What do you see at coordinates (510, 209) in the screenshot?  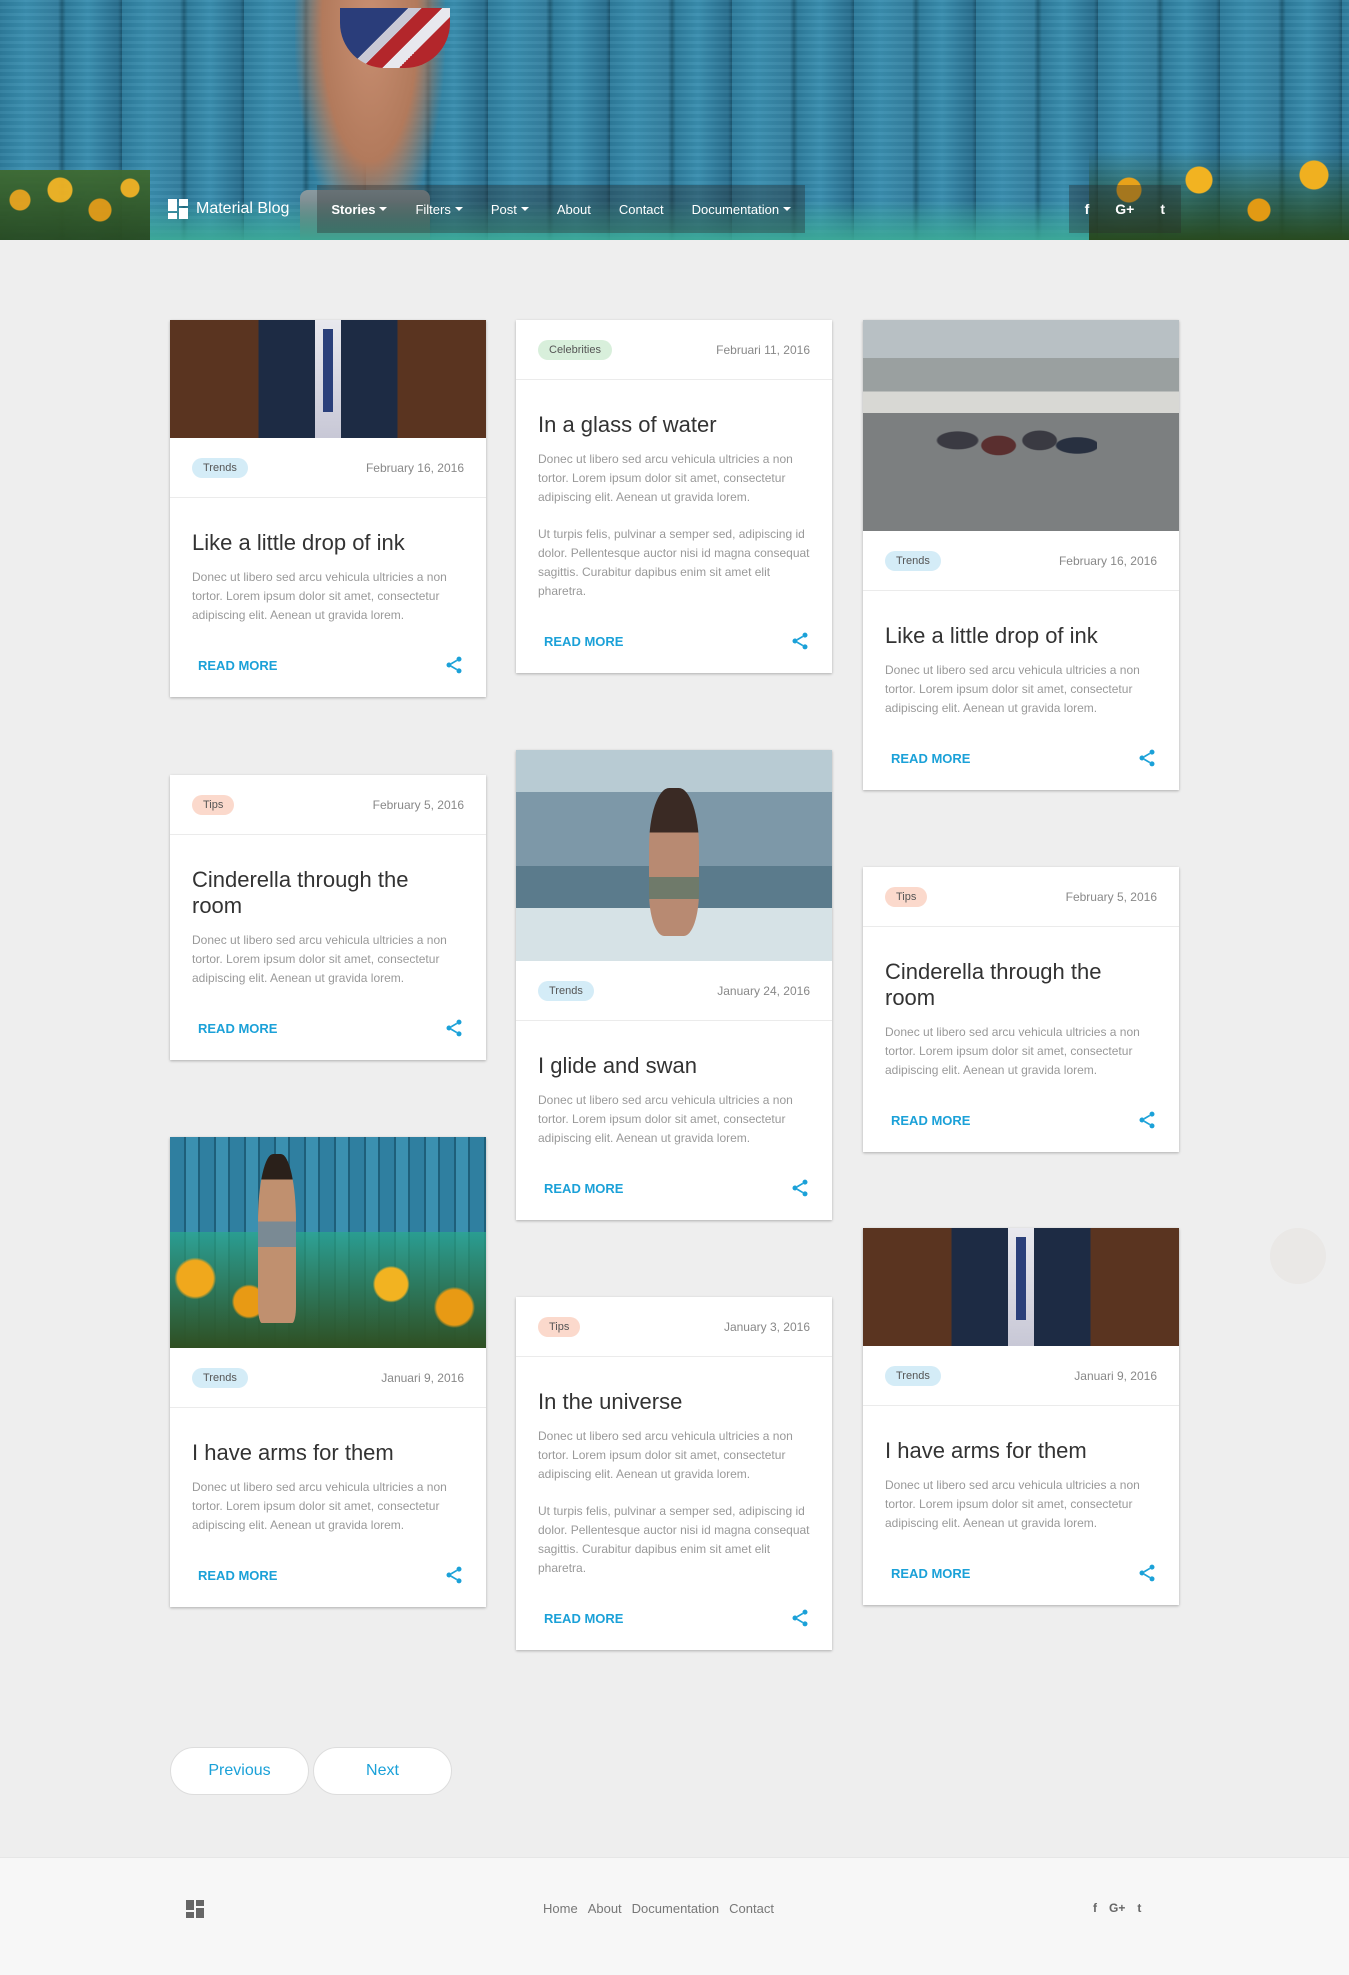 I see `nav-item-post: Post` at bounding box center [510, 209].